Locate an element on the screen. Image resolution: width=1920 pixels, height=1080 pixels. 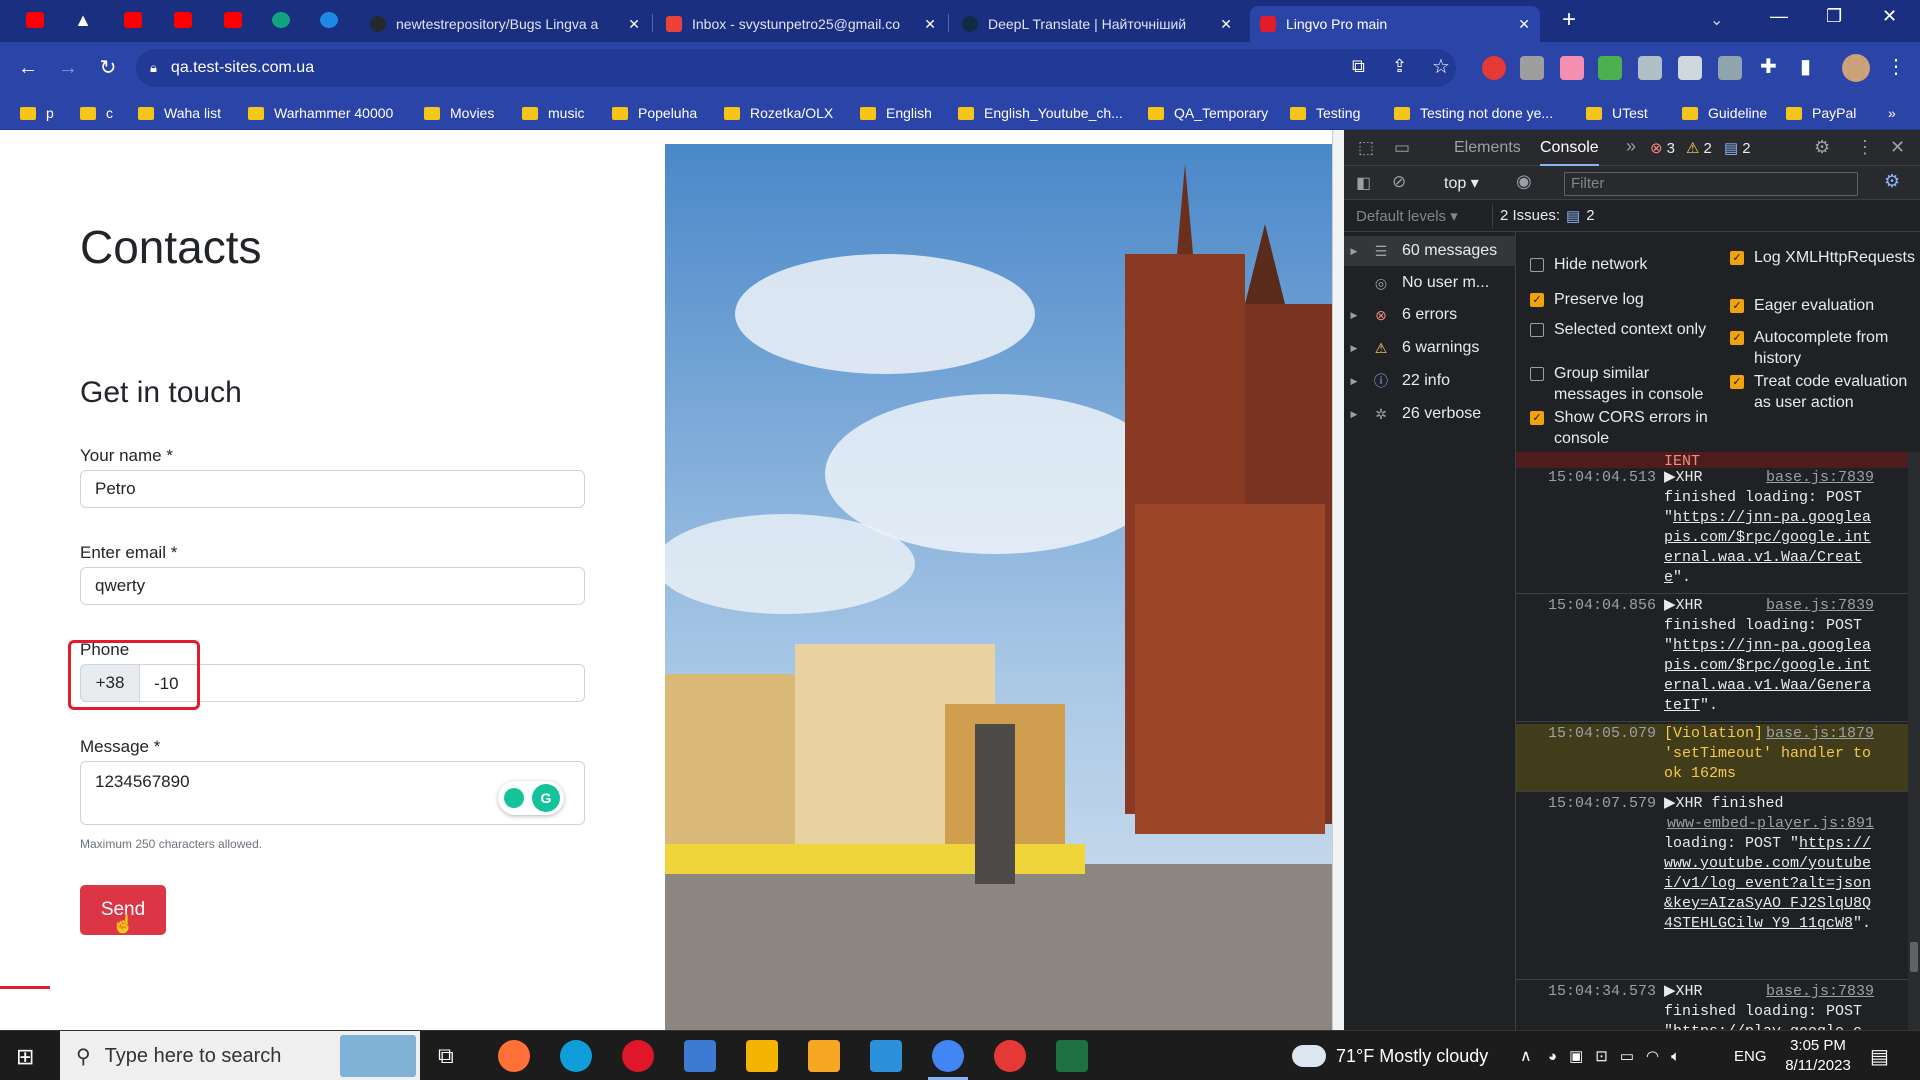
windows-start-icon: ⊞ is located at coordinates (25, 1057).